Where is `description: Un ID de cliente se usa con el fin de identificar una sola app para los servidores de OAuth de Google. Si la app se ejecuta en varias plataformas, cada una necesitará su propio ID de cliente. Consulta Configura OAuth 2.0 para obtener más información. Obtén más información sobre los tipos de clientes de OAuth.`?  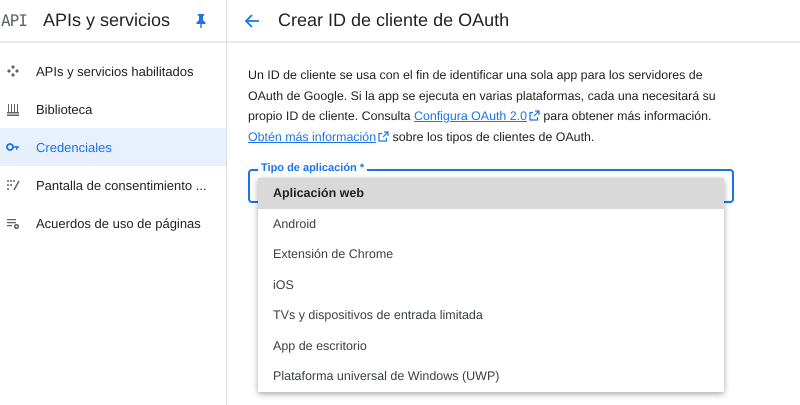 description: Un ID de cliente se usa con el fin de identificar una sola app para los servidores de OAuth de Google. Si la app se ejecuta en varias plataformas, cada una necesitará su propio ID de cliente. Consulta Configura OAuth 2.0 para obtener más información. Obtén más información sobre los tipos de clientes de OAuth. is located at coordinates (482, 106).